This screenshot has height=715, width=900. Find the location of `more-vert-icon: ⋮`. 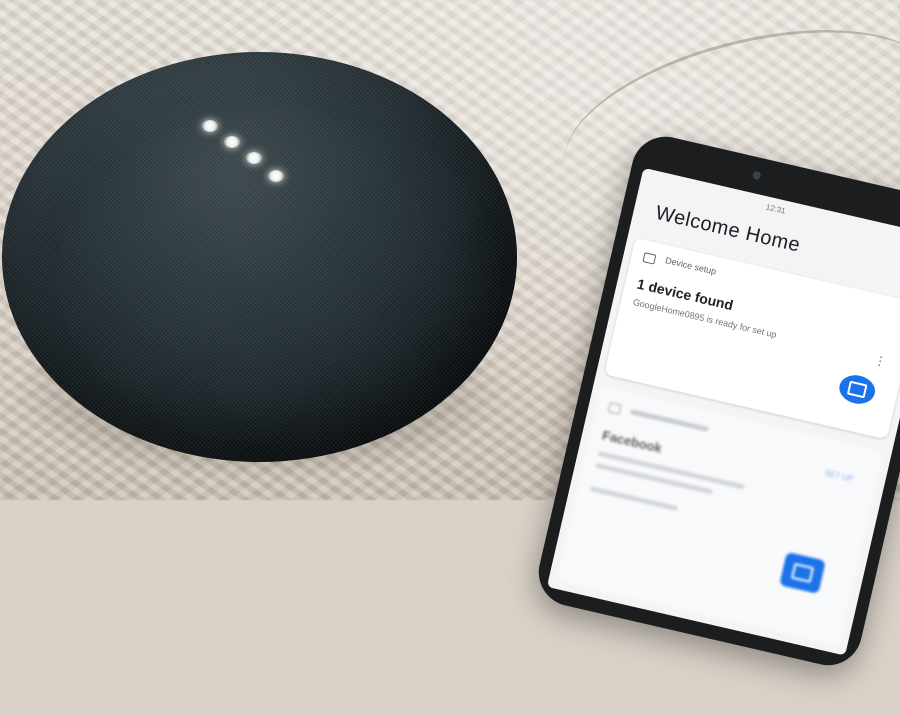

more-vert-icon: ⋮ is located at coordinates (880, 361).